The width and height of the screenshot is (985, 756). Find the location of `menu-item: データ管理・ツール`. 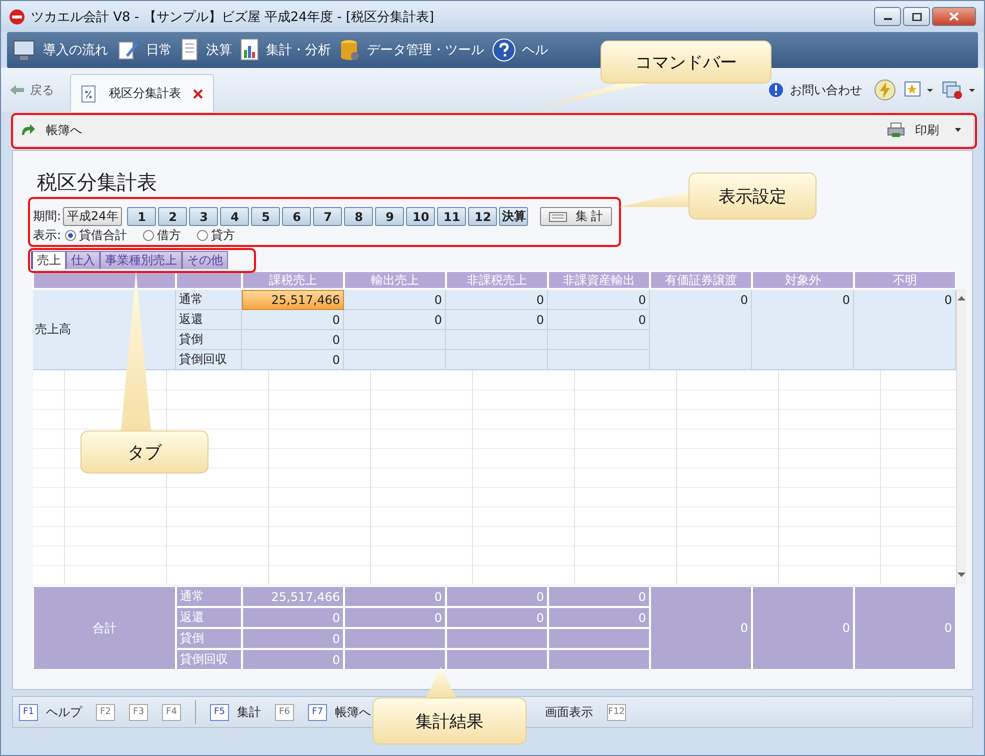

menu-item: データ管理・ツール is located at coordinates (411, 50).